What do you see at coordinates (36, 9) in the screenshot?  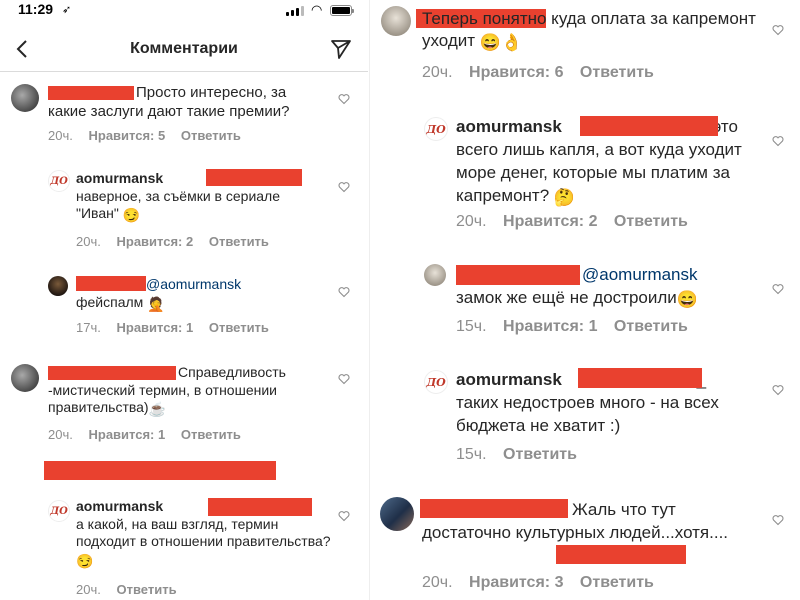 I see `status-time: 11:29` at bounding box center [36, 9].